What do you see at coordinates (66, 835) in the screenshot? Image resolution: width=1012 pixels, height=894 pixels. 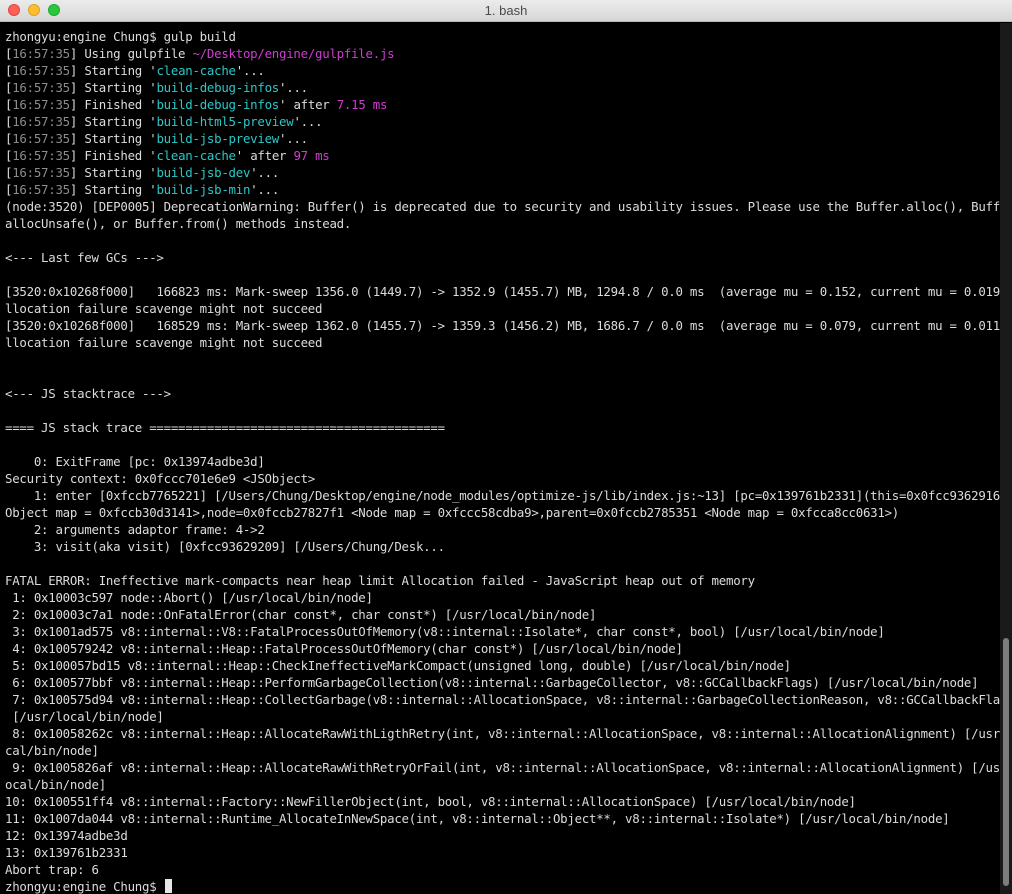 I see `output-line: 12: 0x13974adbe3d` at bounding box center [66, 835].